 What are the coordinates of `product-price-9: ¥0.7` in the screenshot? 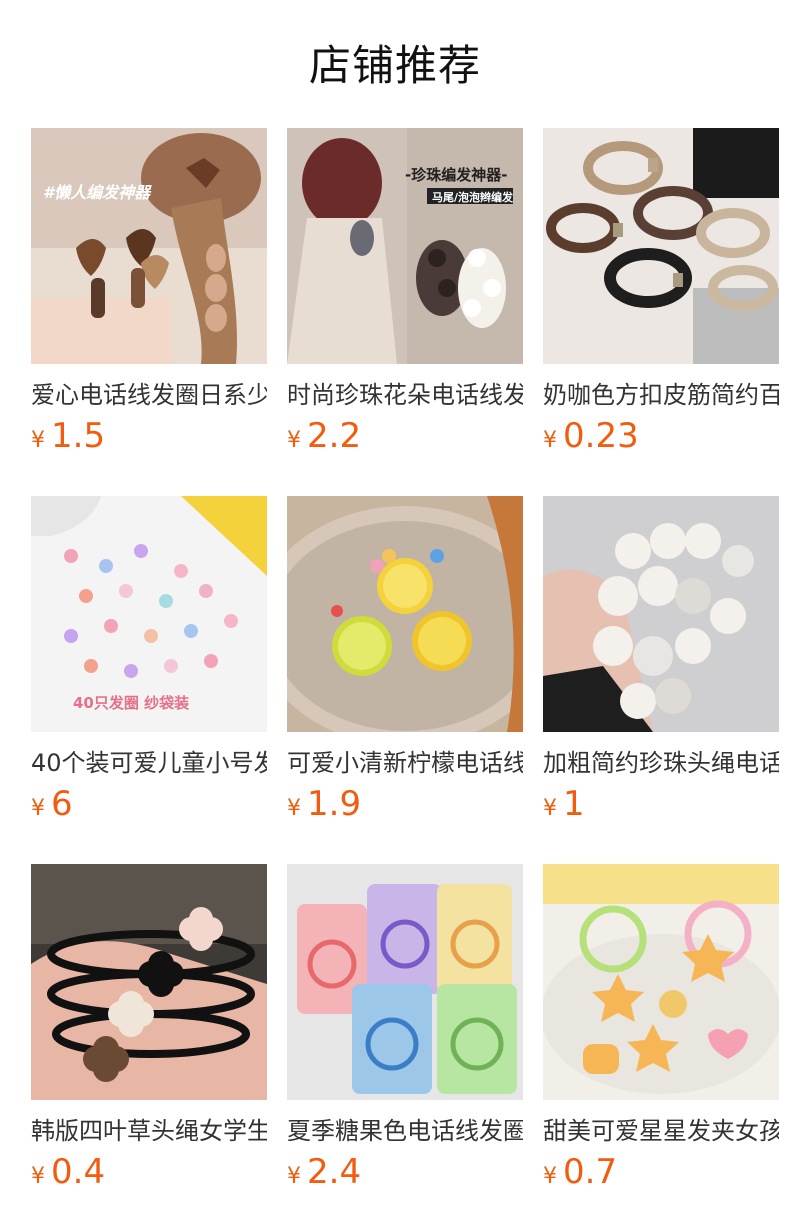 It's located at (661, 1174).